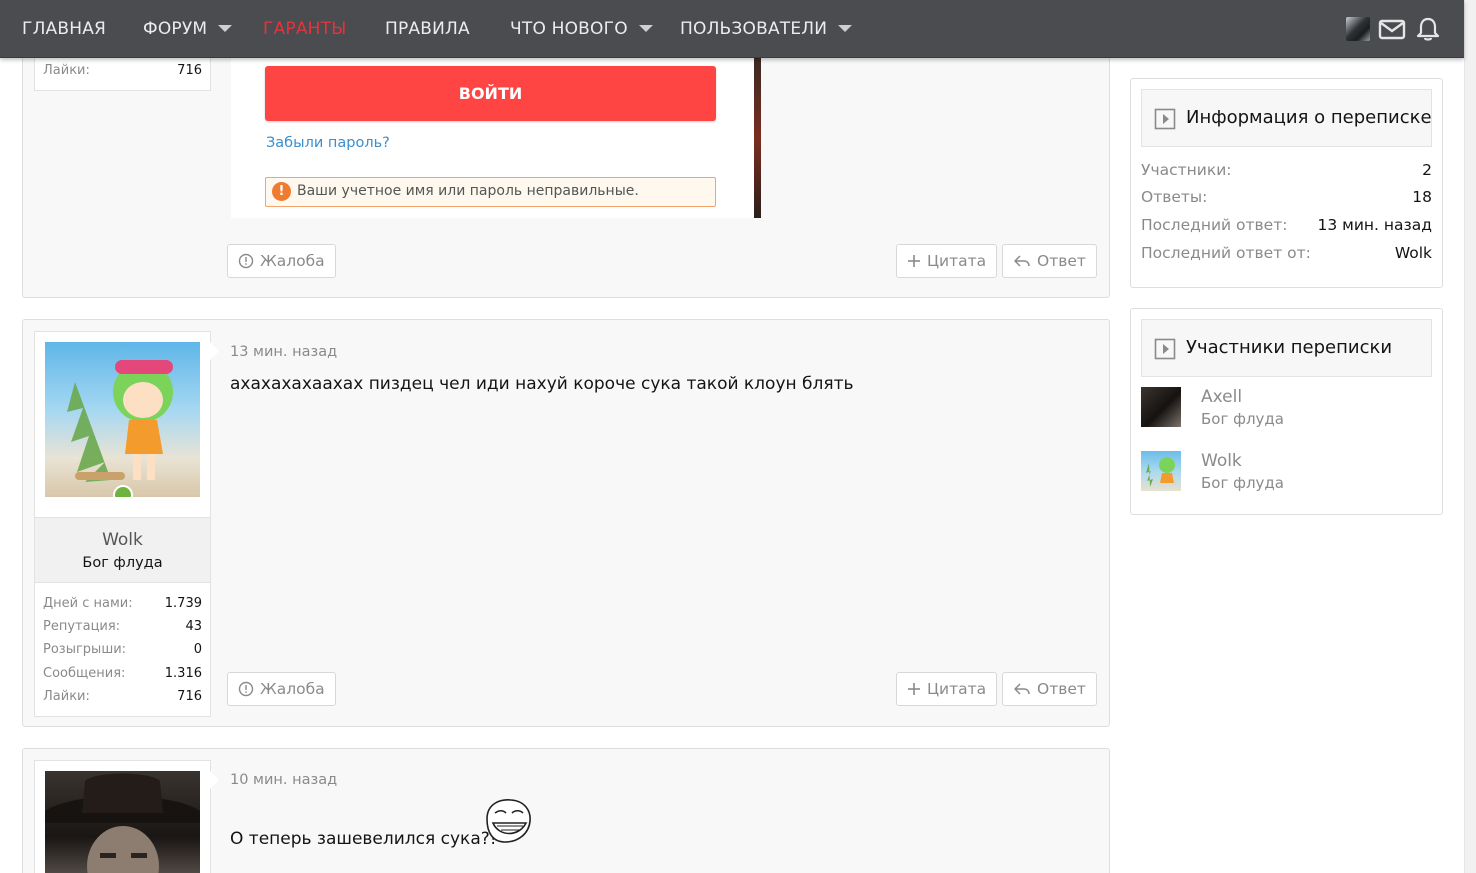 This screenshot has height=873, width=1476. What do you see at coordinates (1226, 253) in the screenshot?
I see `info-label: Последний ответ от:` at bounding box center [1226, 253].